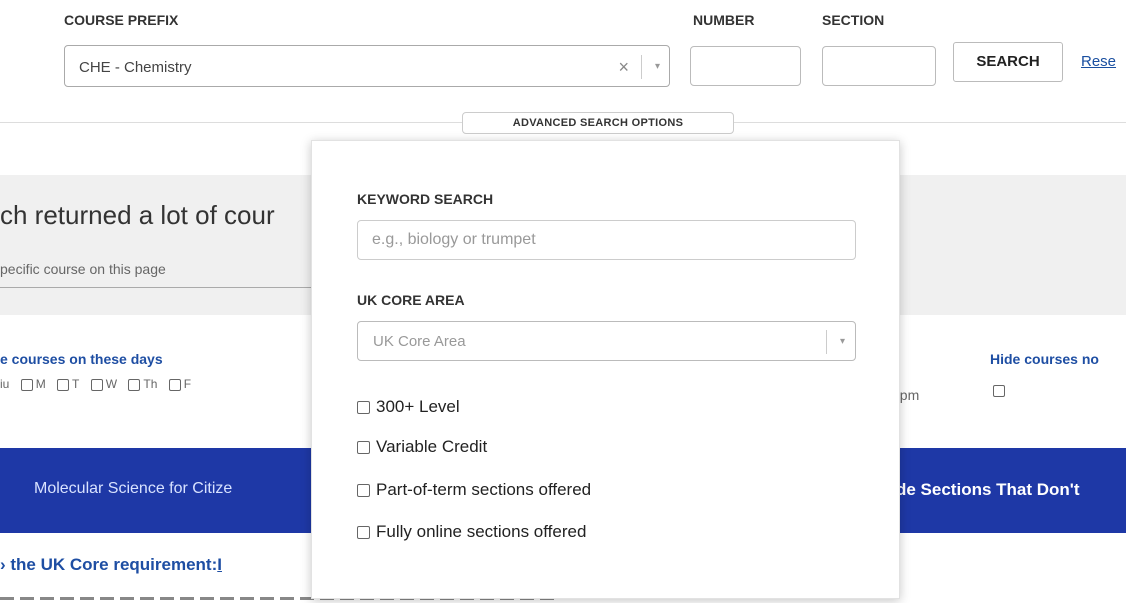  Describe the element at coordinates (1044, 359) in the screenshot. I see `hide-courses-label: Hide courses no` at that location.